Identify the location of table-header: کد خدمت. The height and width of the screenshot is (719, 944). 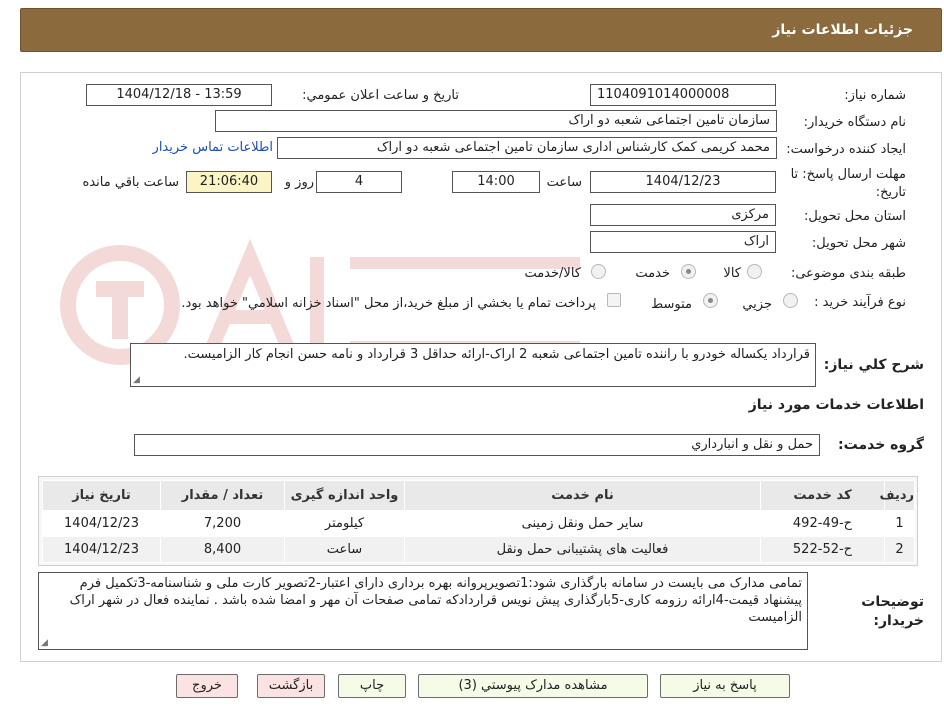
(822, 495).